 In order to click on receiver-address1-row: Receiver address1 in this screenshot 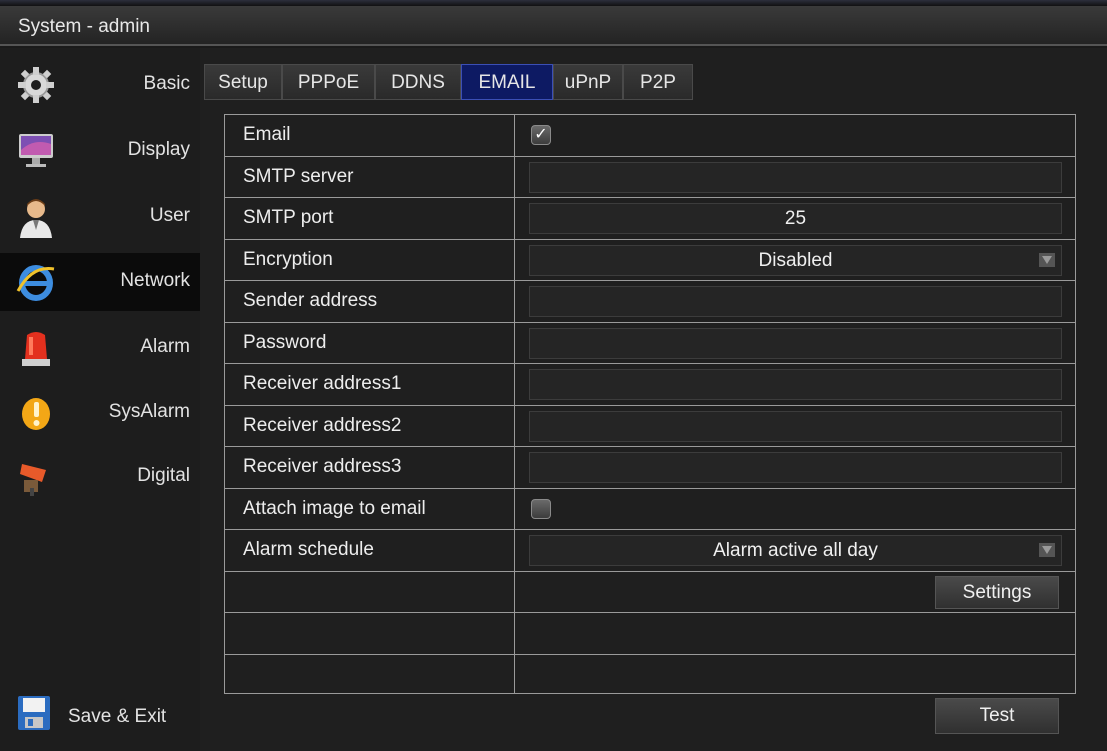, I will do `click(650, 385)`.